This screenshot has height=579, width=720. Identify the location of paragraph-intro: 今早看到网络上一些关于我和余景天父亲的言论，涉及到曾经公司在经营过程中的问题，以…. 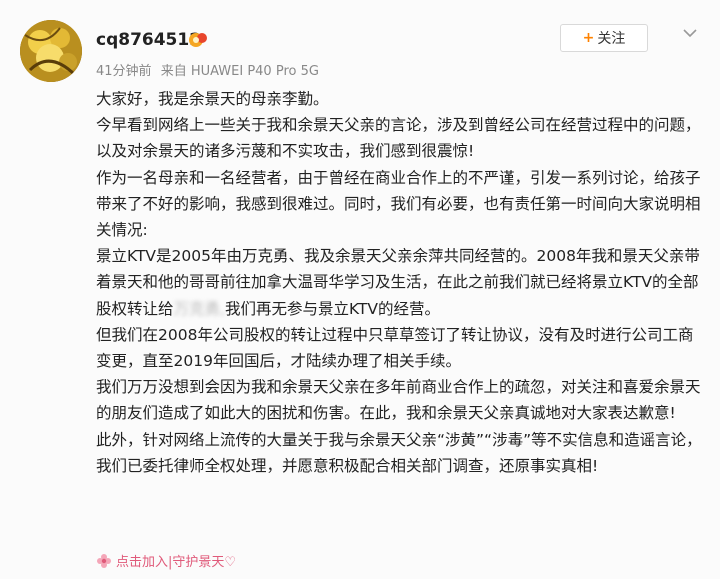
(398, 138).